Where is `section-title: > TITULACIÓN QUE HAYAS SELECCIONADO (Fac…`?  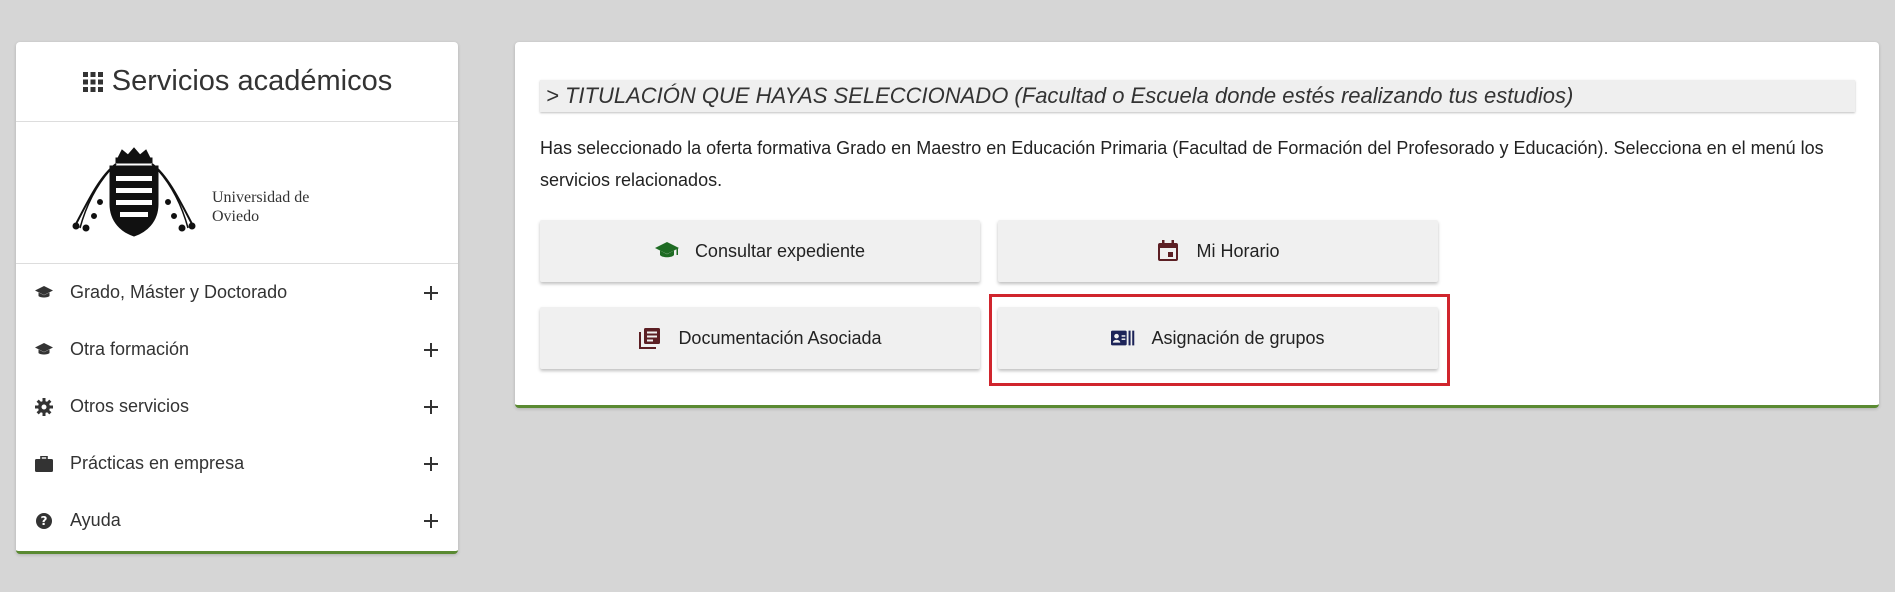 section-title: > TITULACIÓN QUE HAYAS SELECCIONADO (Fac… is located at coordinates (1197, 96).